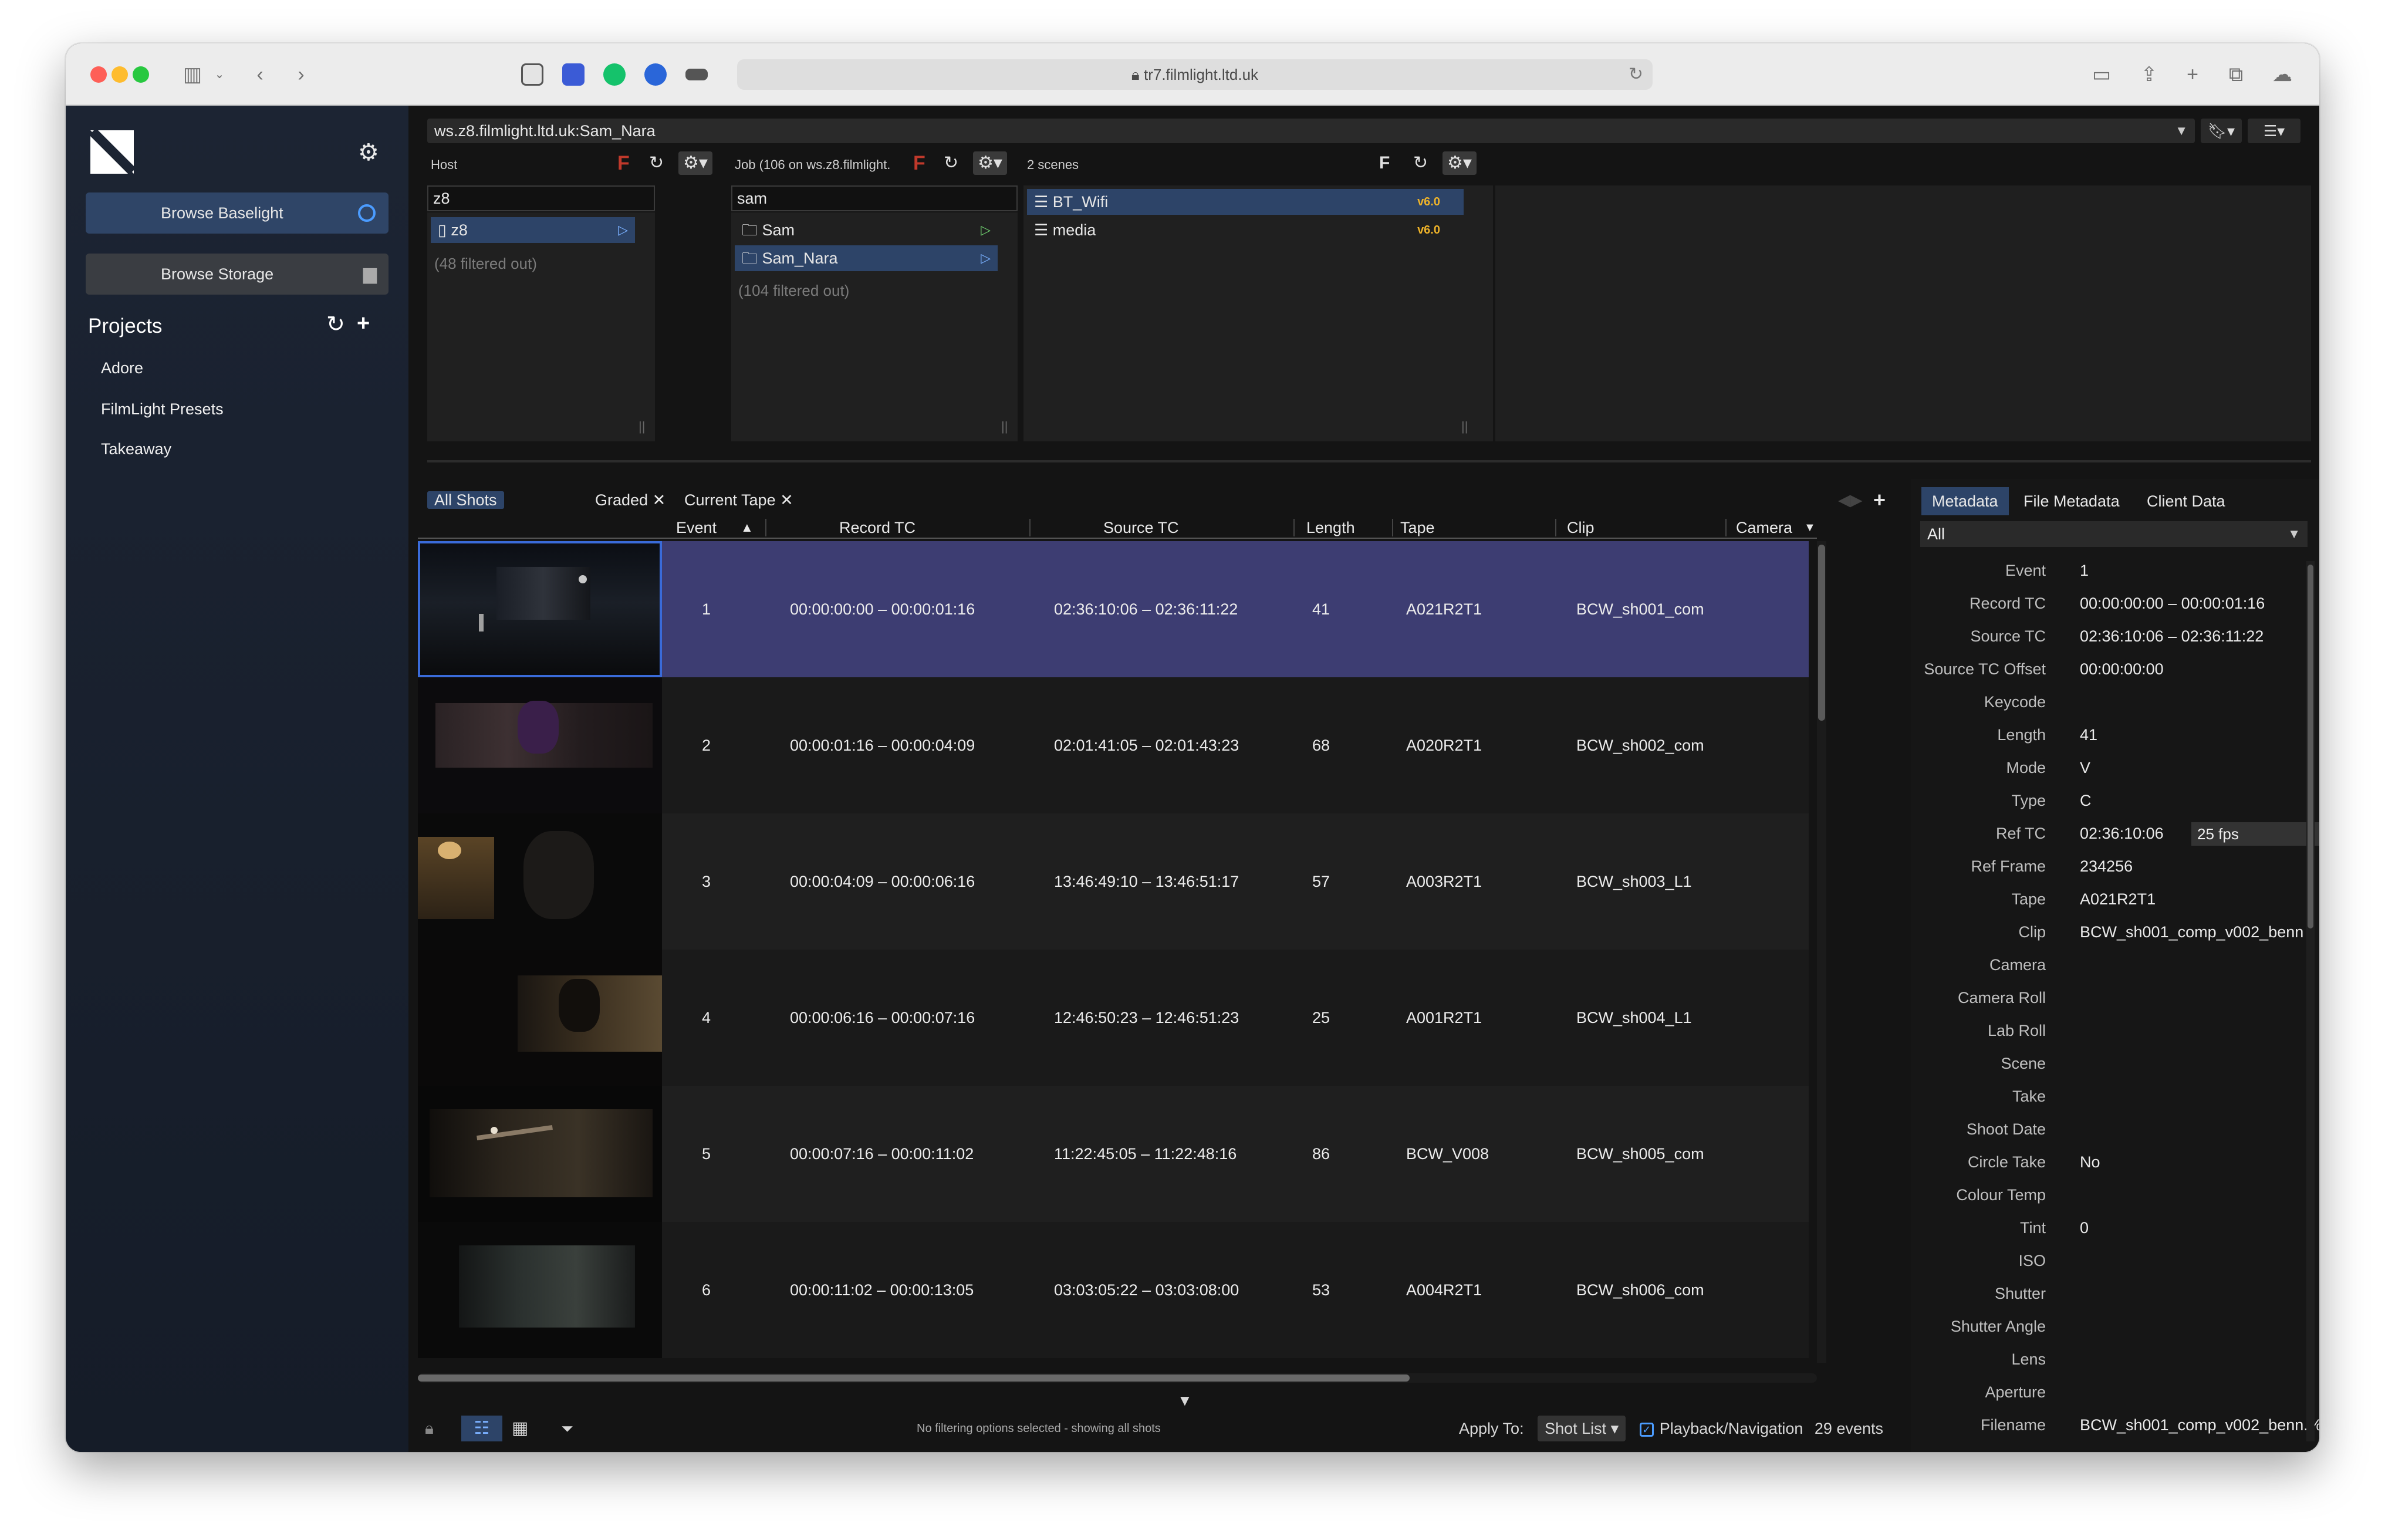  What do you see at coordinates (429, 1428) in the screenshot?
I see `lock-icon: 🔒︎` at bounding box center [429, 1428].